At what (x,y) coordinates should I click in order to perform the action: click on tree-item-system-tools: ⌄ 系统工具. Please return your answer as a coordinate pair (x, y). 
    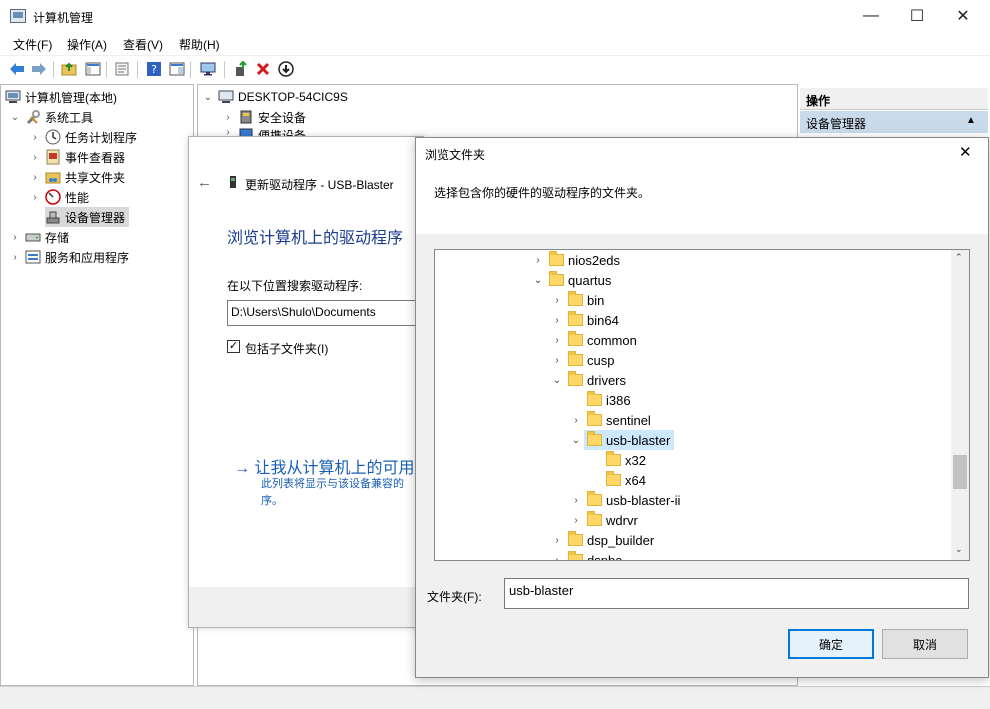
    Looking at the image, I should click on (51, 117).